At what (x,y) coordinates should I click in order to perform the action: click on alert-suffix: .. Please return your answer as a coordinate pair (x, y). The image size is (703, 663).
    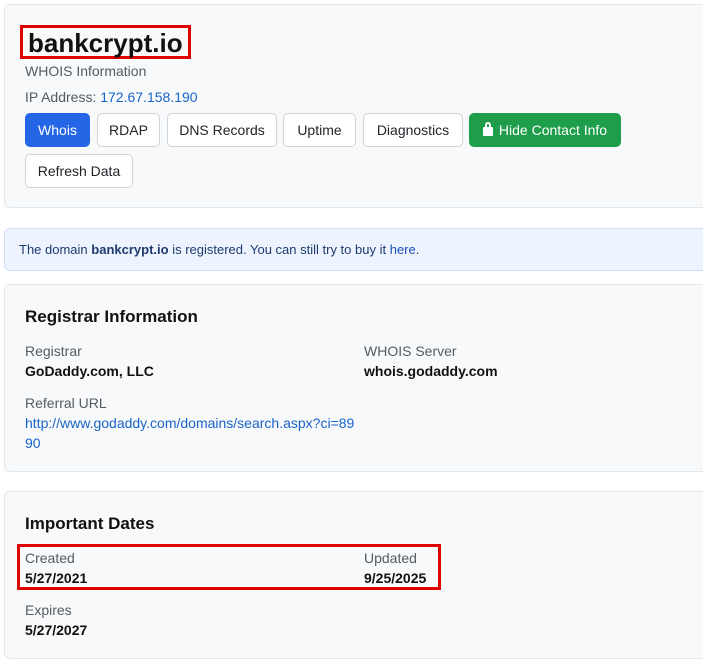
    Looking at the image, I should click on (417, 249).